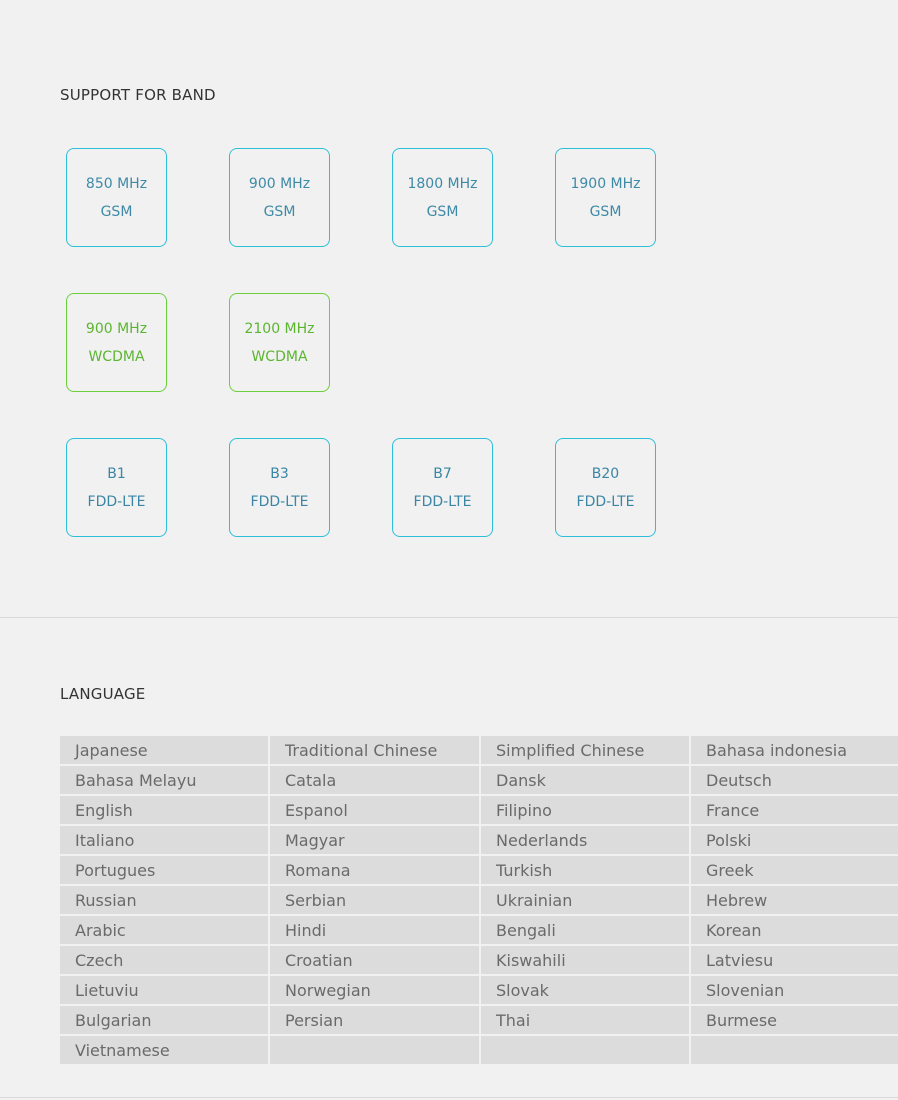  I want to click on language-cell: Simplified Chinese, so click(586, 751).